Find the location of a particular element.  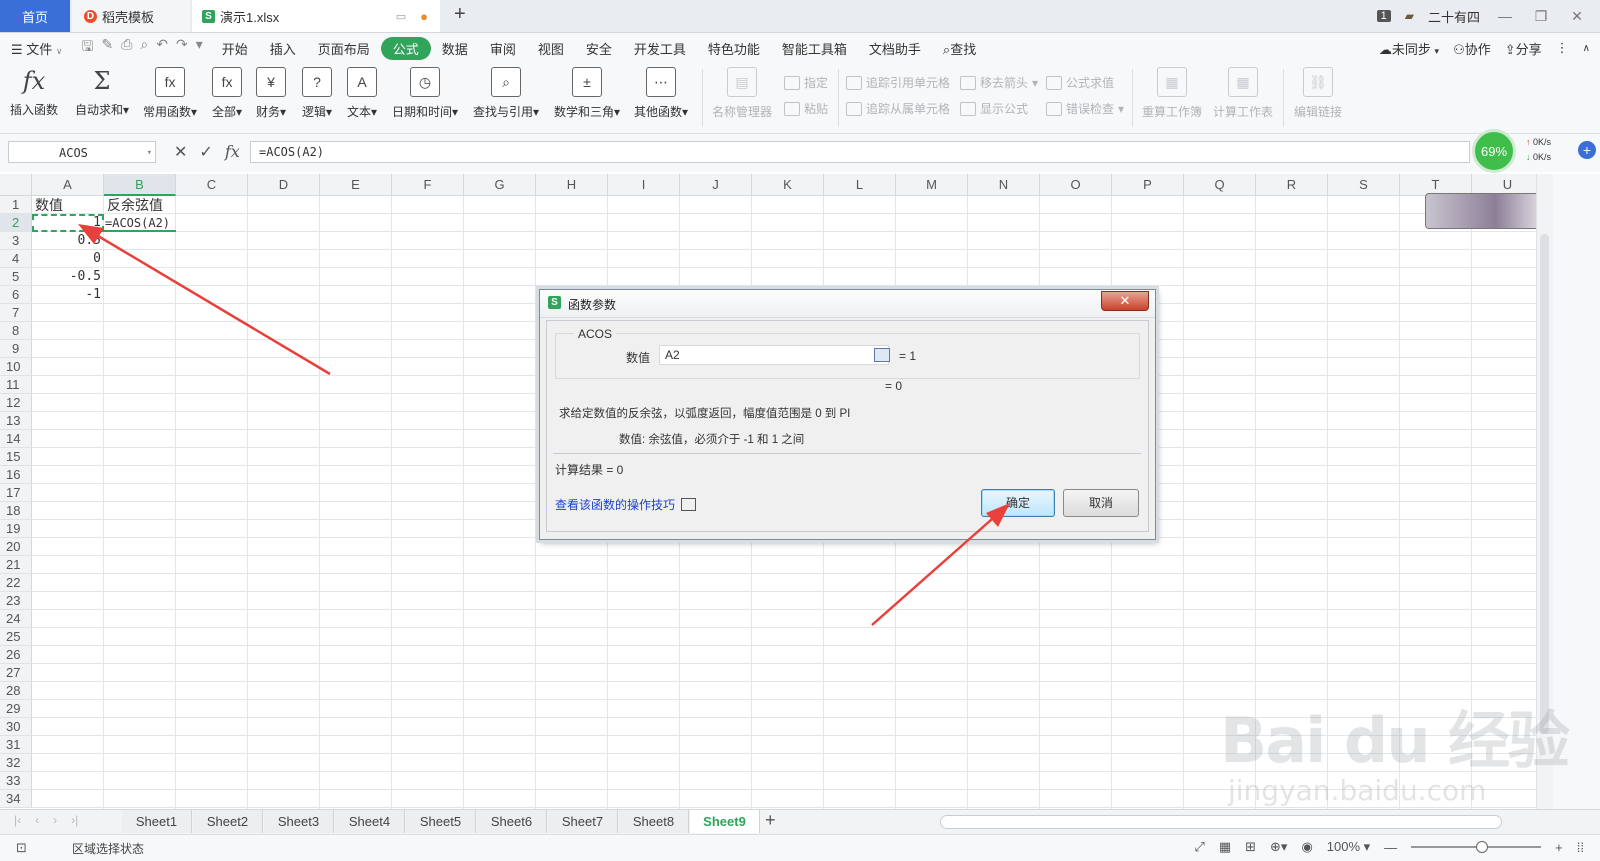

column-header-Q: Q is located at coordinates (1220, 185).